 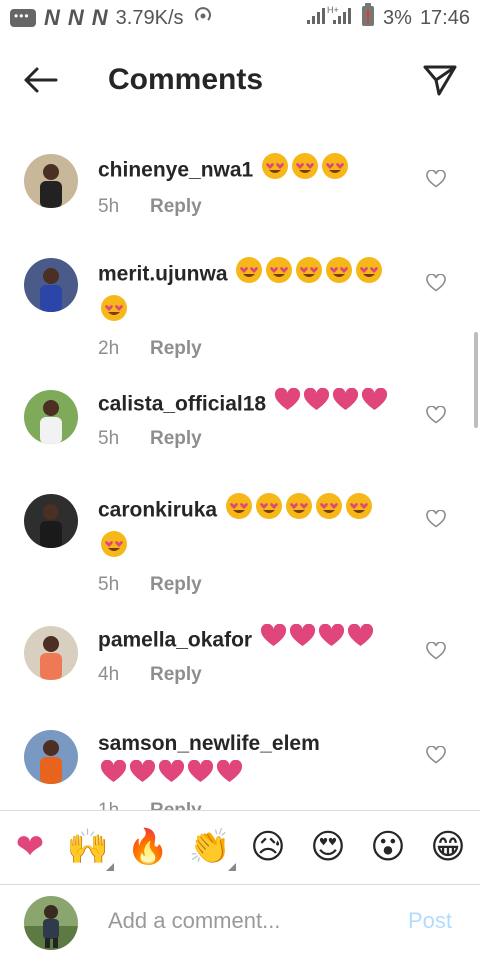 I want to click on status-right: H+ 3% 17:46, so click(x=387, y=18).